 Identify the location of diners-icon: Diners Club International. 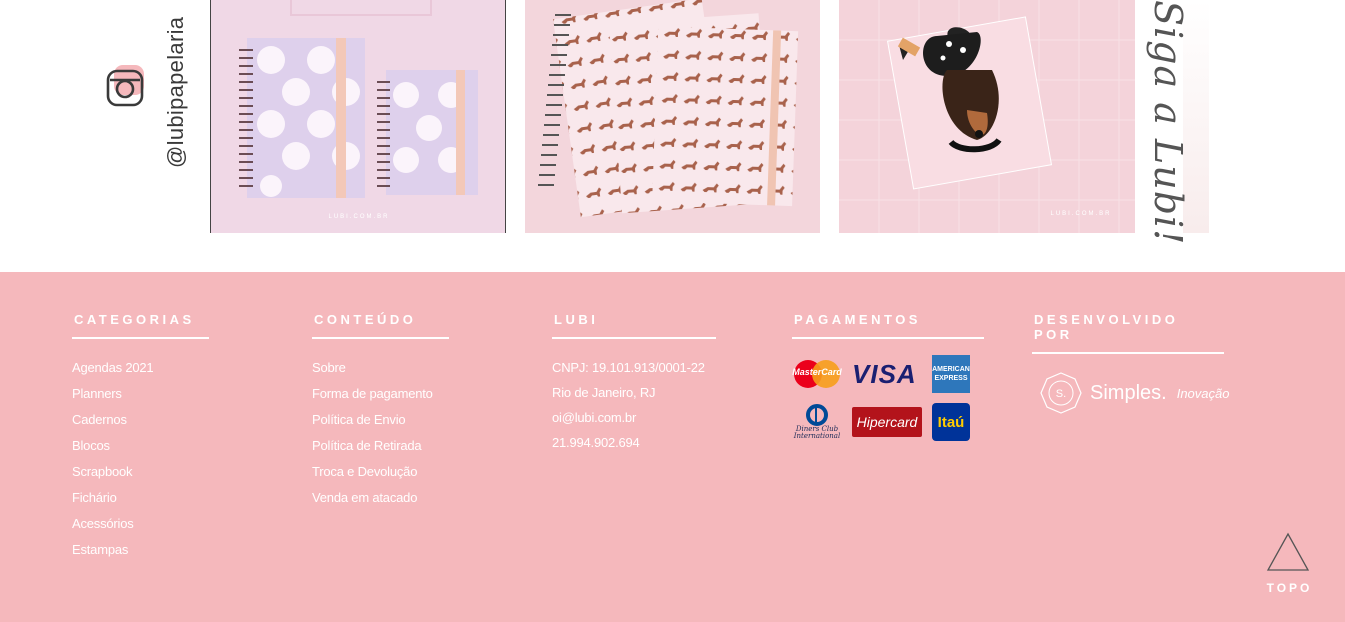
(817, 422).